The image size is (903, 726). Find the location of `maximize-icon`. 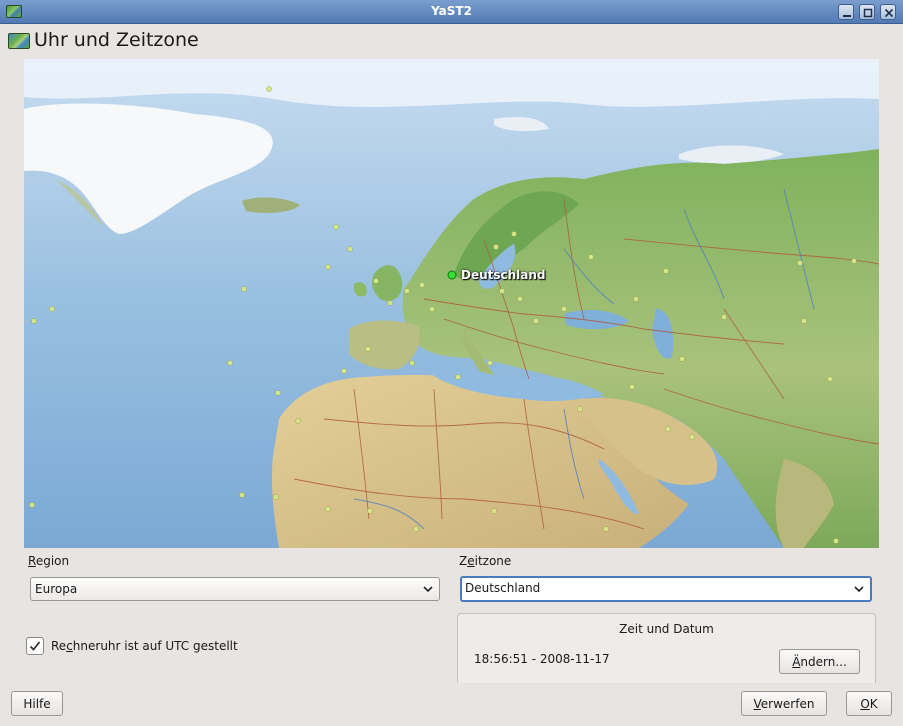

maximize-icon is located at coordinates (868, 13).